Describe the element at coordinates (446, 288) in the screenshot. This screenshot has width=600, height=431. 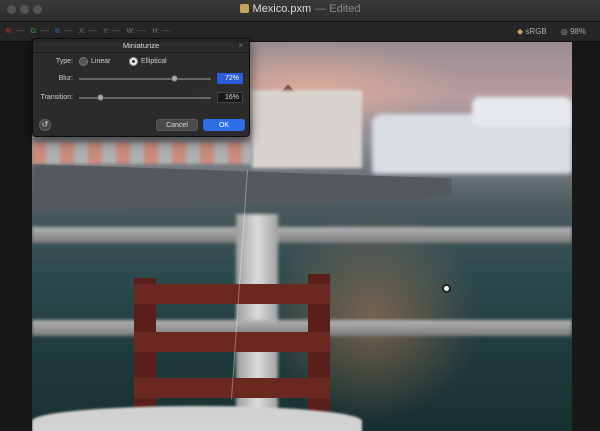
I see `focus-center-handle` at that location.